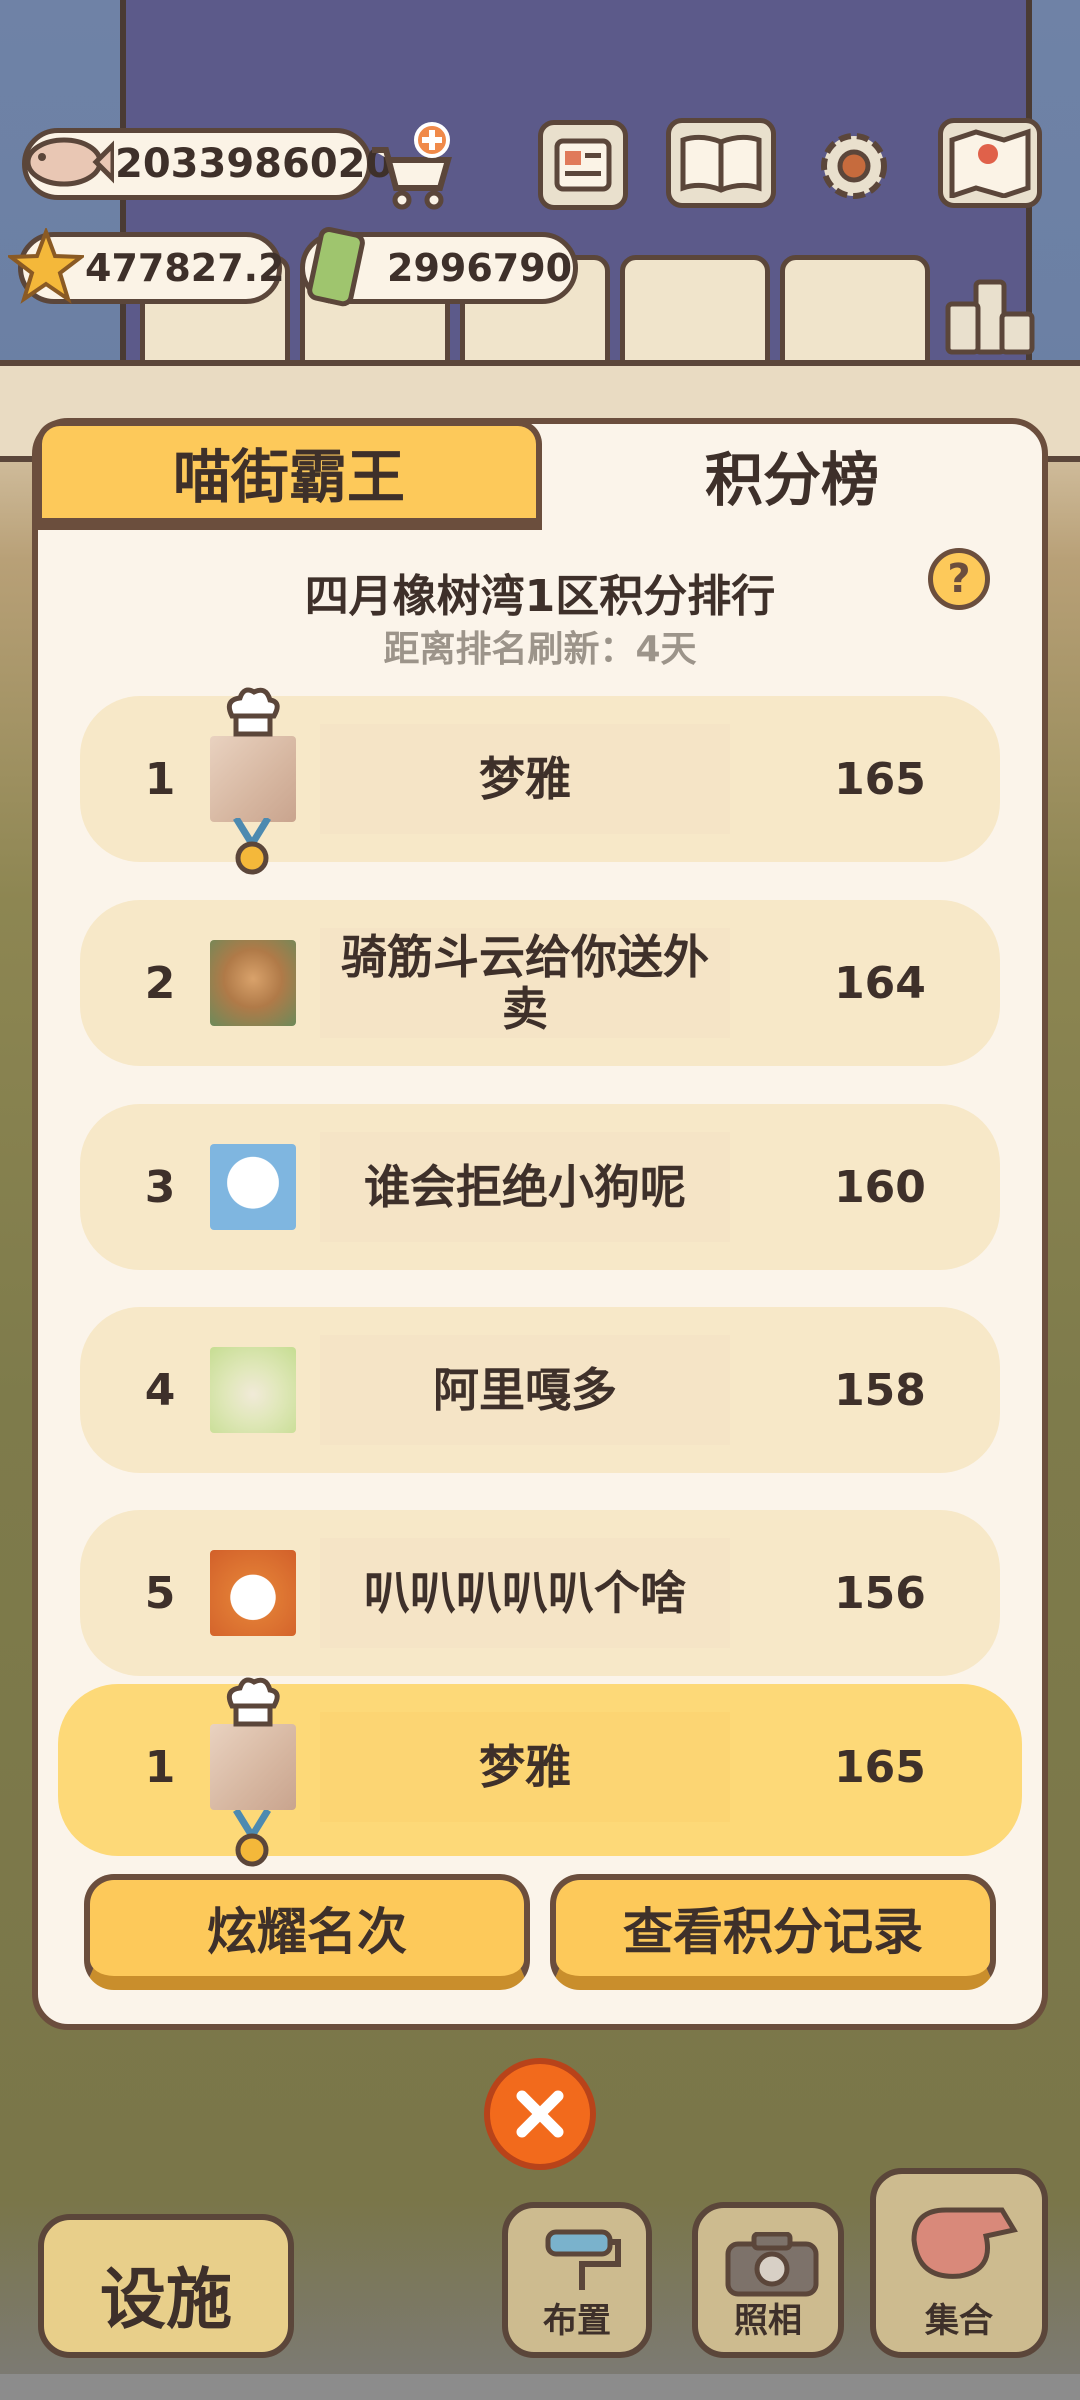  What do you see at coordinates (525, 1187) in the screenshot?
I see `row-name: 谁会拒绝小狗呢` at bounding box center [525, 1187].